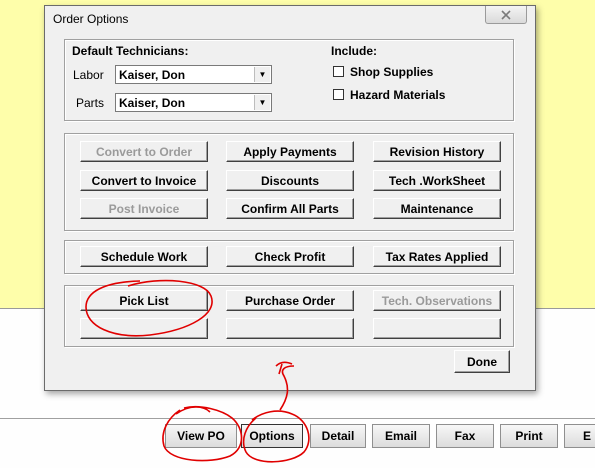  I want to click on options-button: Options, so click(272, 436).